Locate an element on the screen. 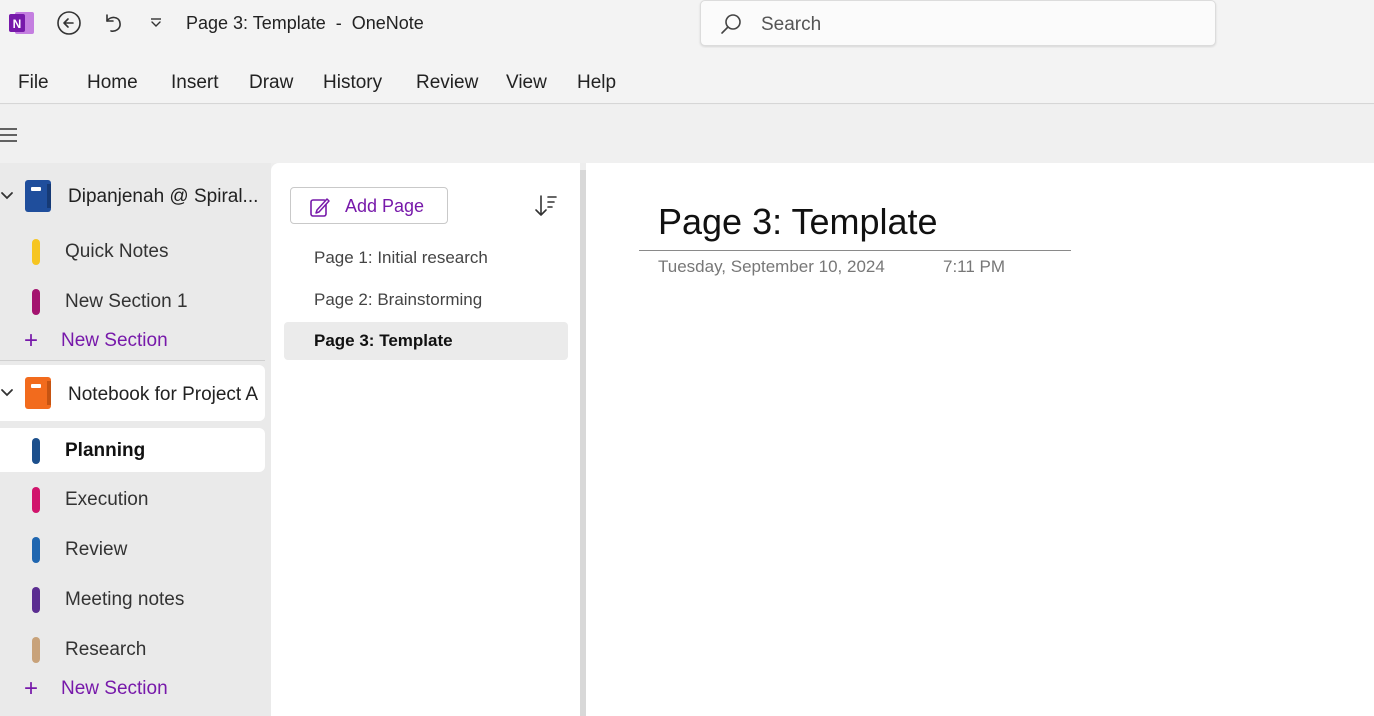 This screenshot has height=716, width=1374. section-review: Review is located at coordinates (132, 549).